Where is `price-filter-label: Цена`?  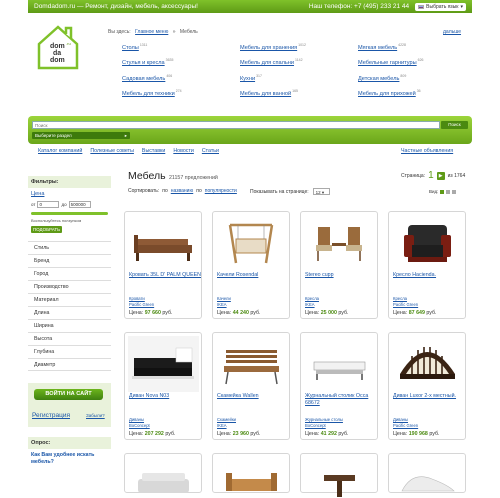
price-filter-label: Цена is located at coordinates (69, 194).